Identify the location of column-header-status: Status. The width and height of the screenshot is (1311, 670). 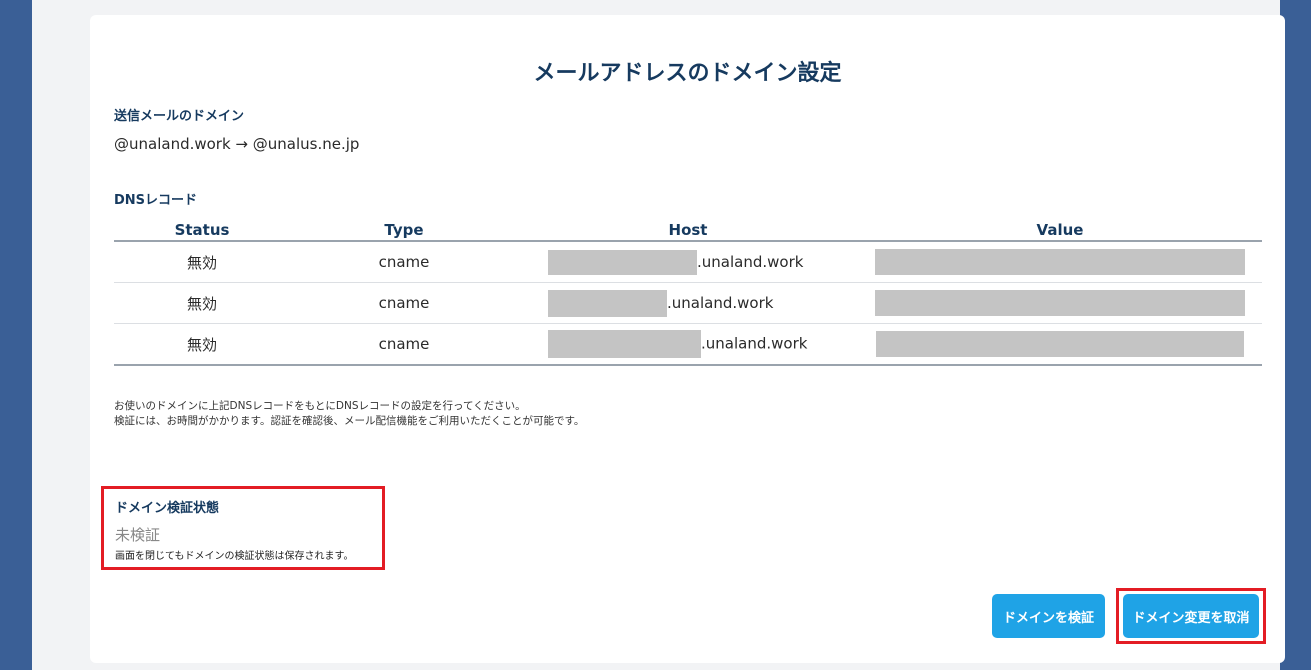
(202, 230).